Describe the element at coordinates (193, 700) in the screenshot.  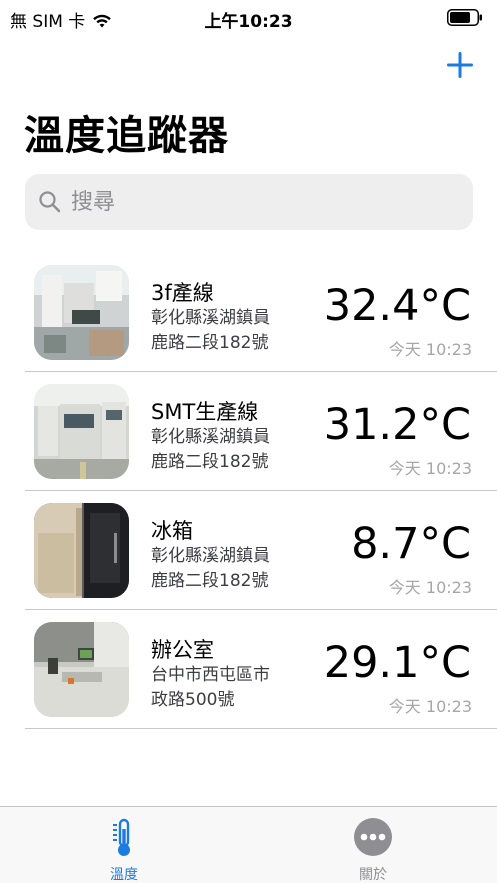
I see `address-line-2: 政路500號` at that location.